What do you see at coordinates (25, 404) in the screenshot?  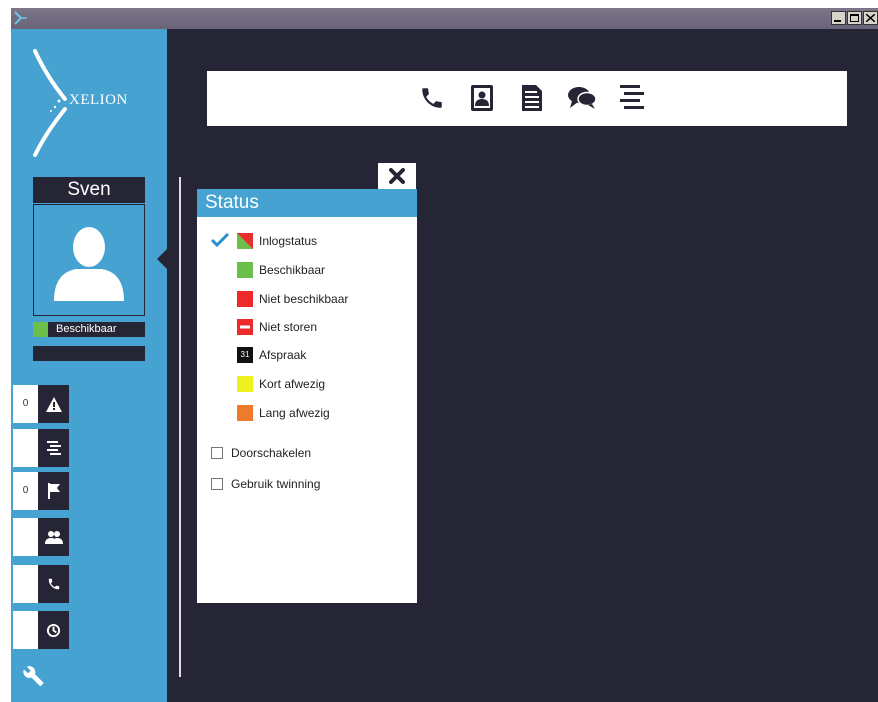 I see `alerts-count: 0` at bounding box center [25, 404].